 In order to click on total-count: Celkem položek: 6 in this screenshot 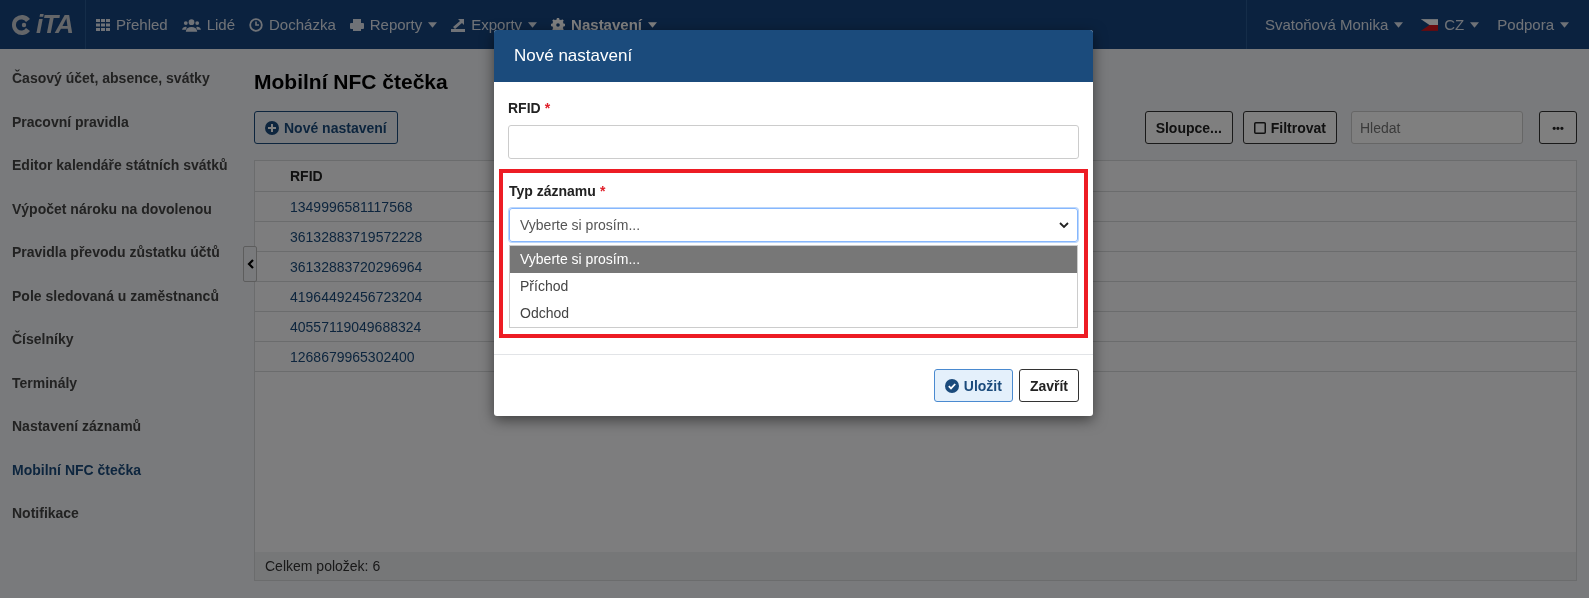, I will do `click(323, 566)`.